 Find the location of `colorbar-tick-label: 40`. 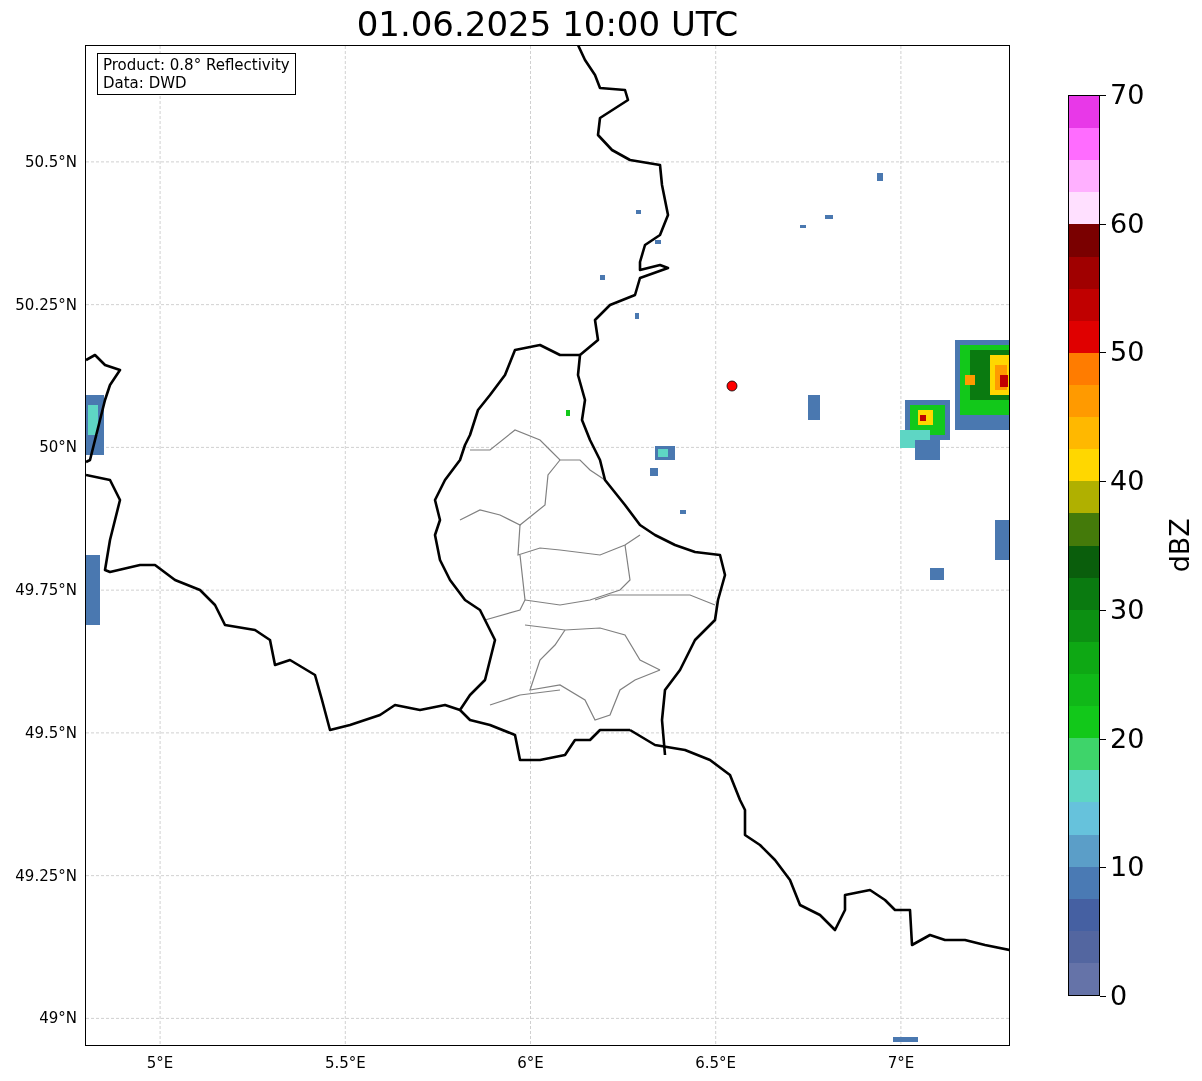

colorbar-tick-label: 40 is located at coordinates (1127, 481).